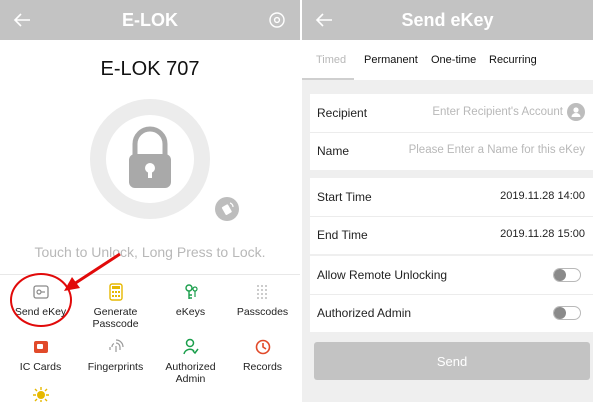 The width and height of the screenshot is (593, 402). What do you see at coordinates (333, 151) in the screenshot?
I see `name-label: Name` at bounding box center [333, 151].